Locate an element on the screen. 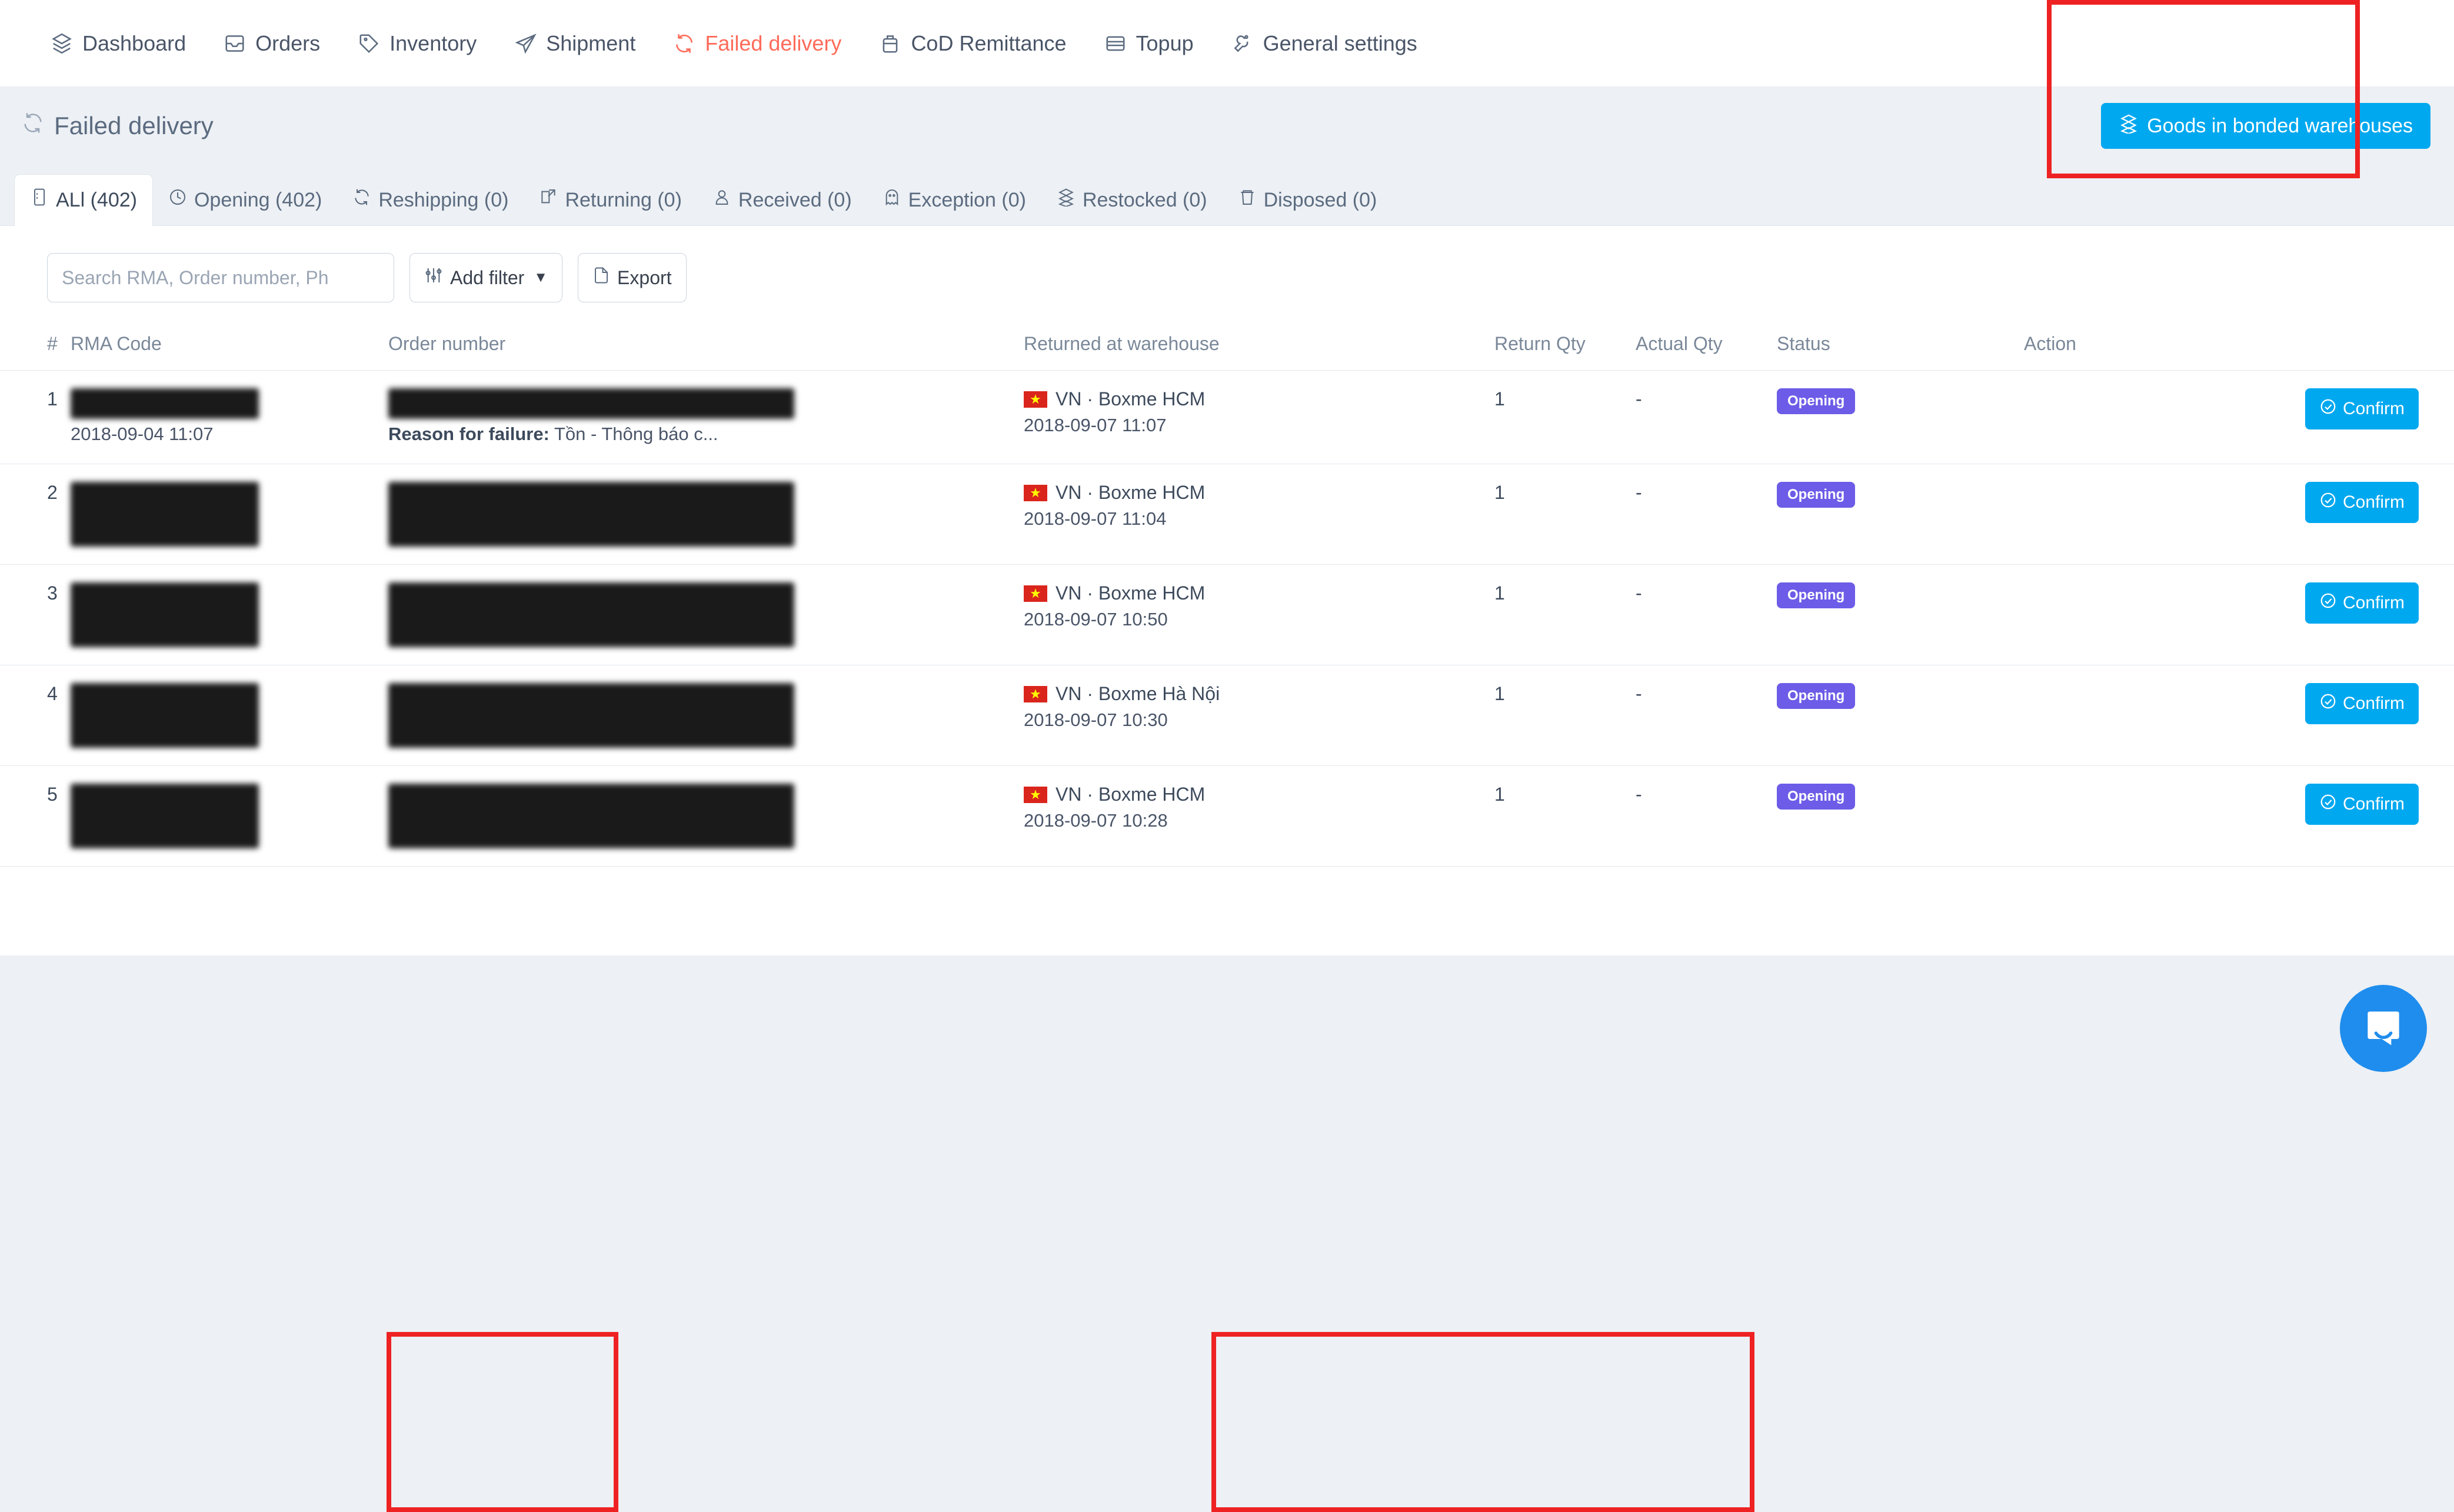 The height and width of the screenshot is (1512, 2454). row-index: 2 is located at coordinates (35, 514).